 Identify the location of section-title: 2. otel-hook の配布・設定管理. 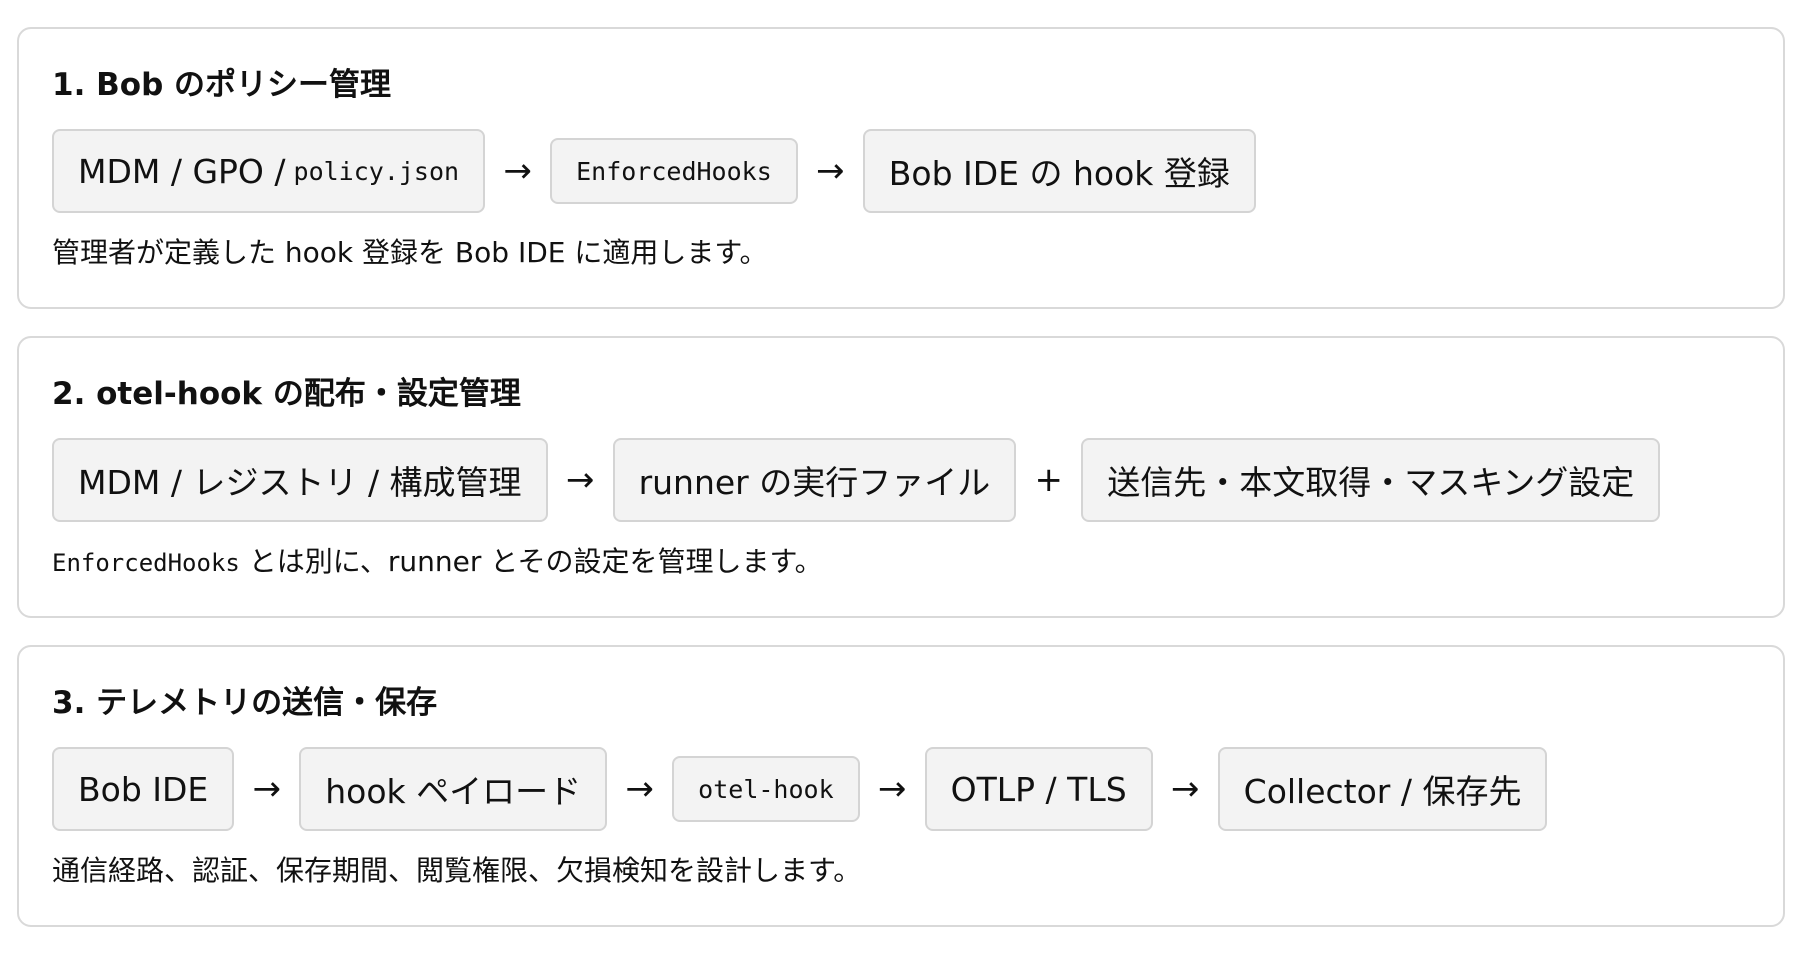
(286, 394).